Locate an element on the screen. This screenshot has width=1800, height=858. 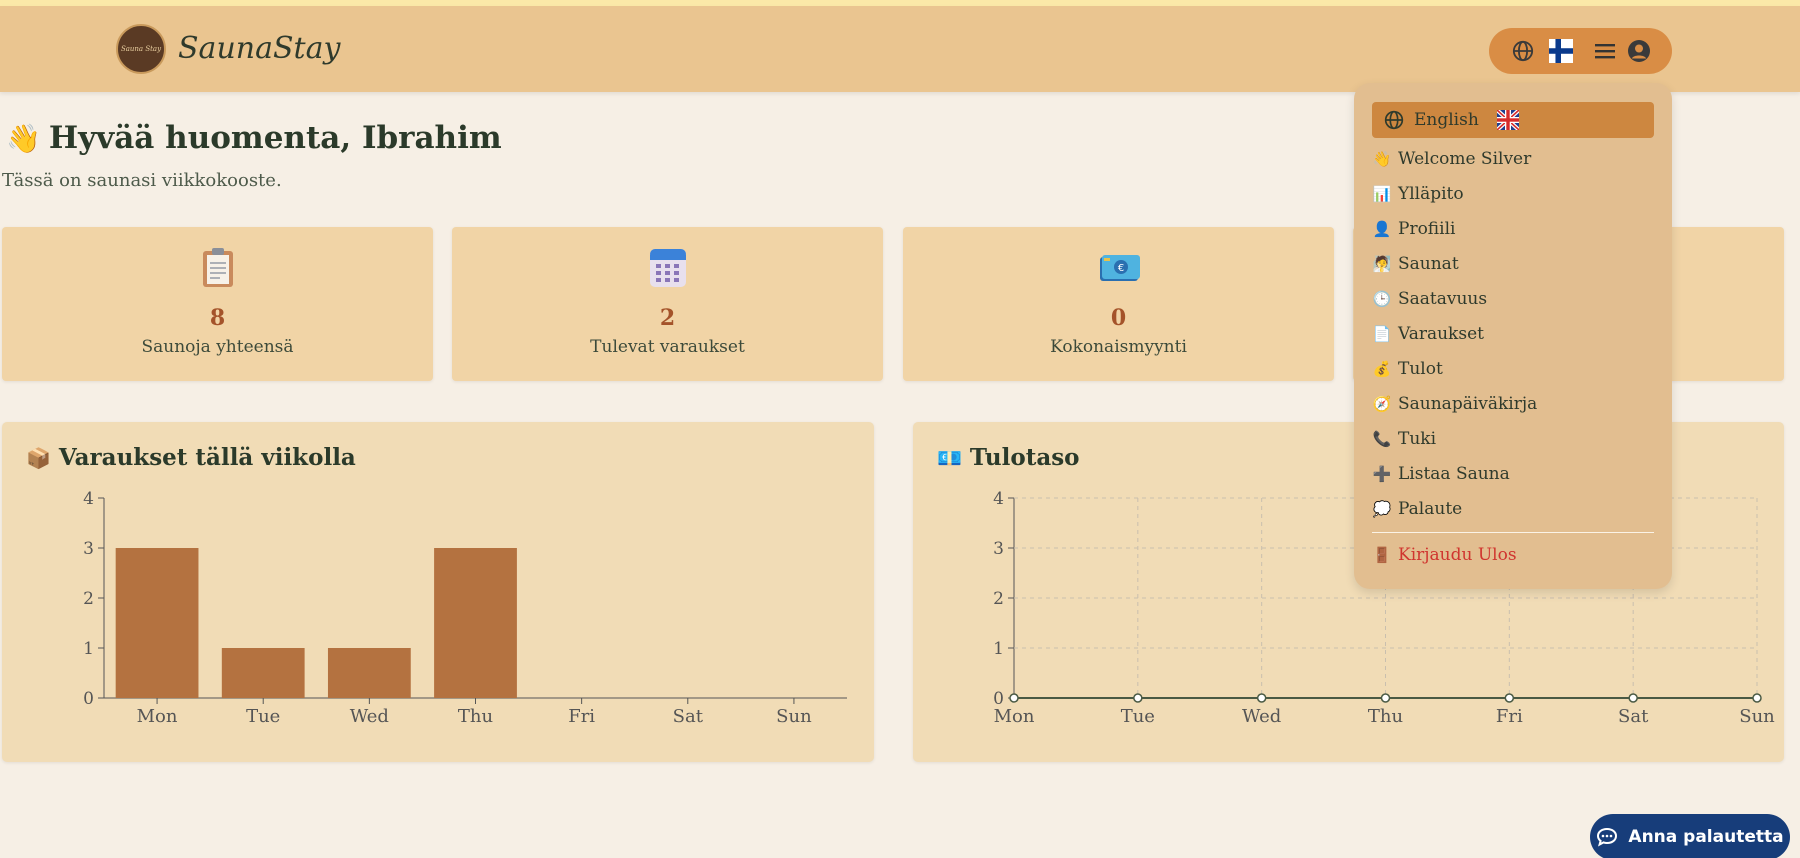
stat-value: 2 is located at coordinates (667, 318).